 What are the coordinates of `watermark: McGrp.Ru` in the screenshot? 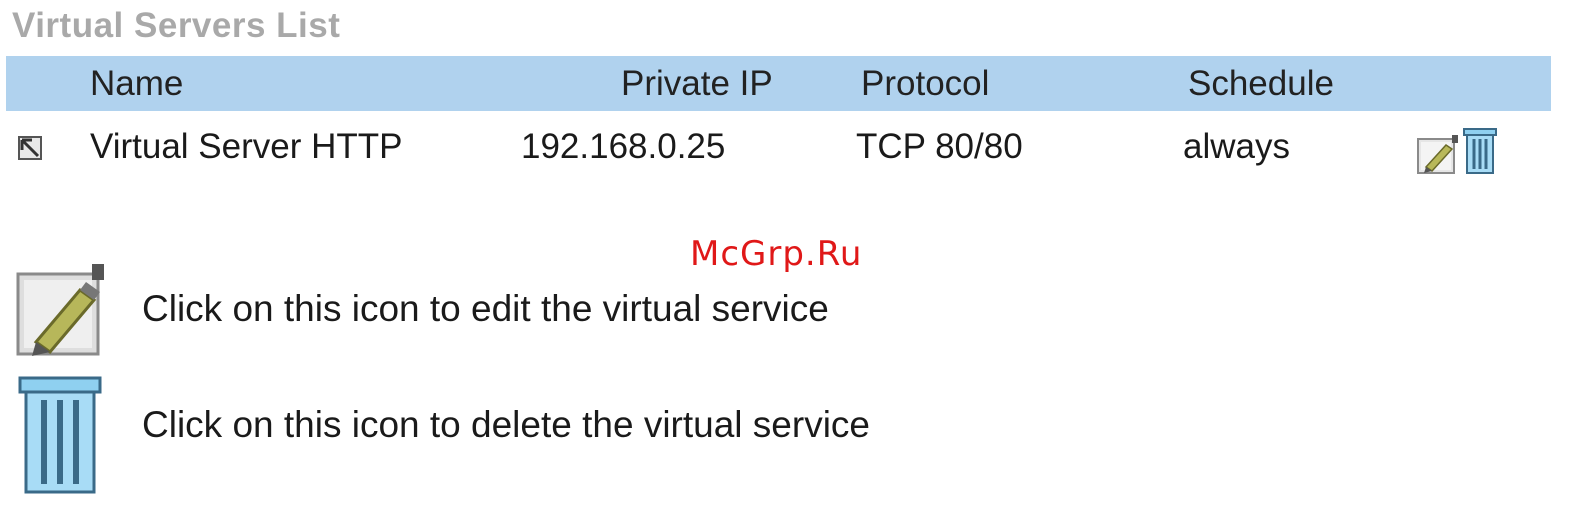 It's located at (776, 254).